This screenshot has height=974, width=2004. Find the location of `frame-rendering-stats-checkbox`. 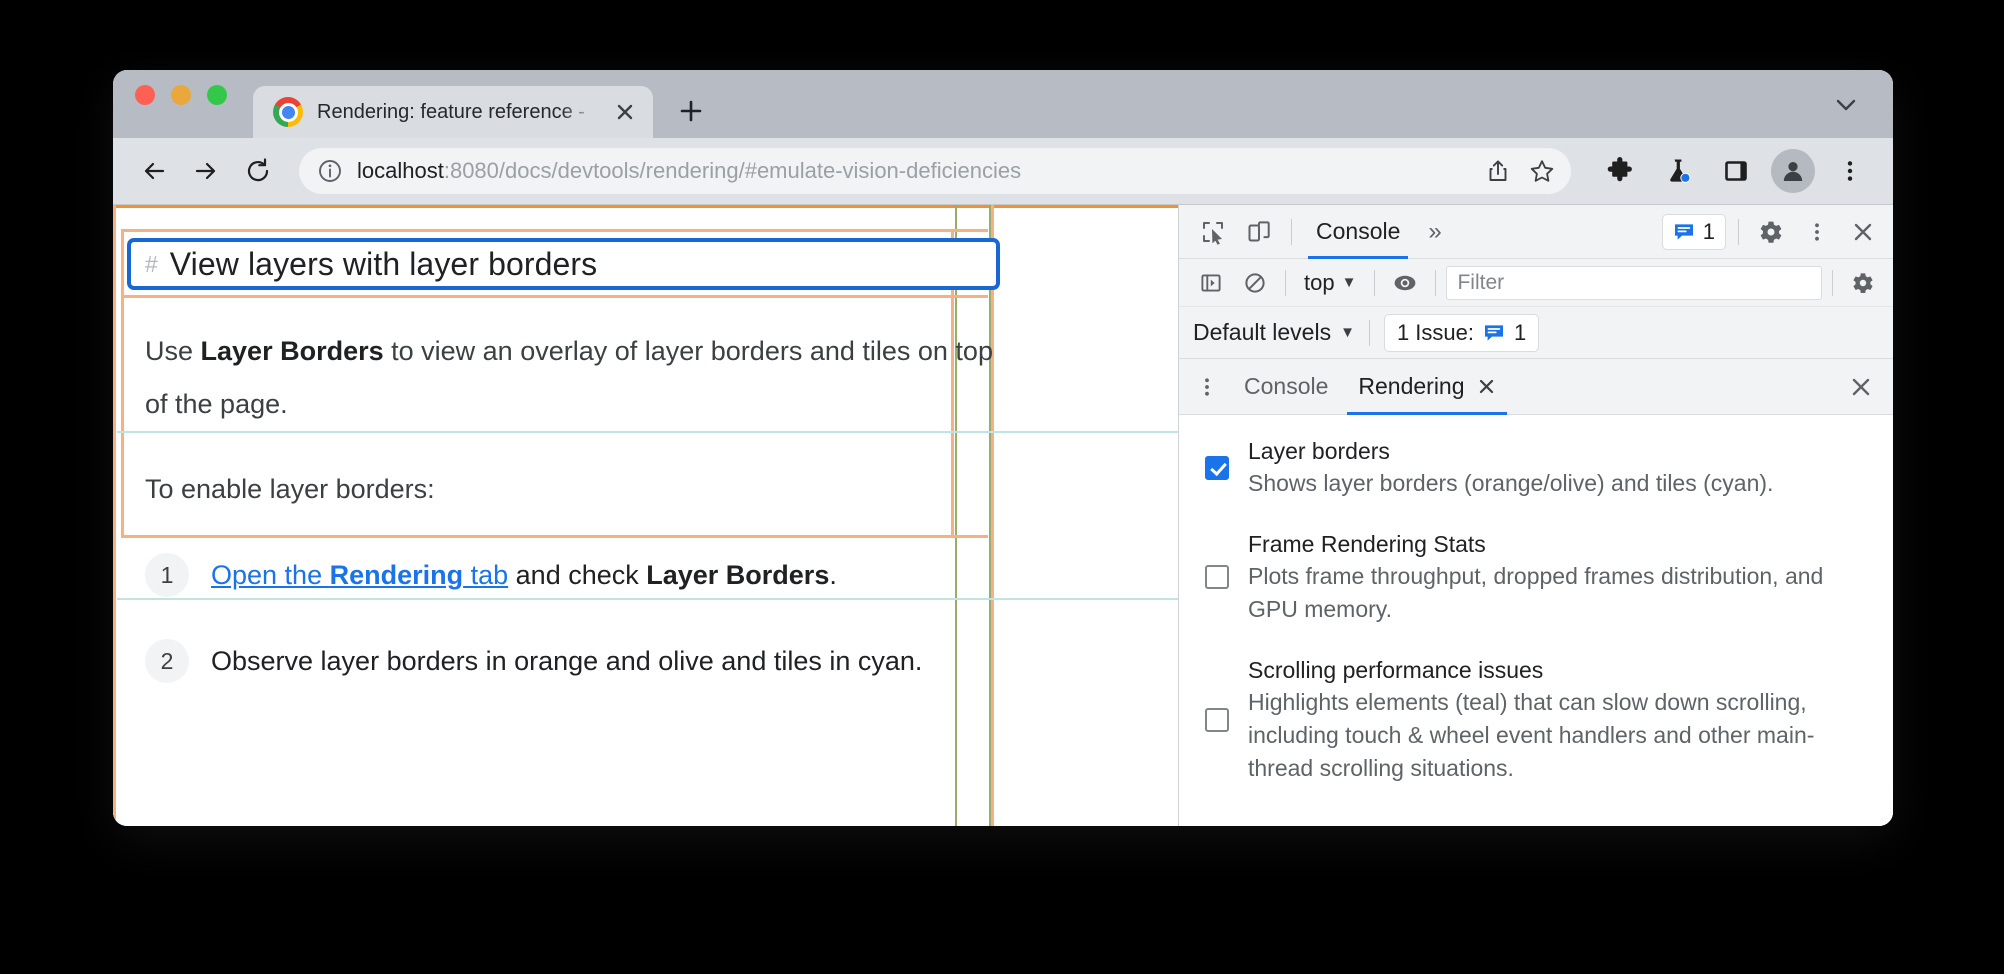

frame-rendering-stats-checkbox is located at coordinates (1217, 577).